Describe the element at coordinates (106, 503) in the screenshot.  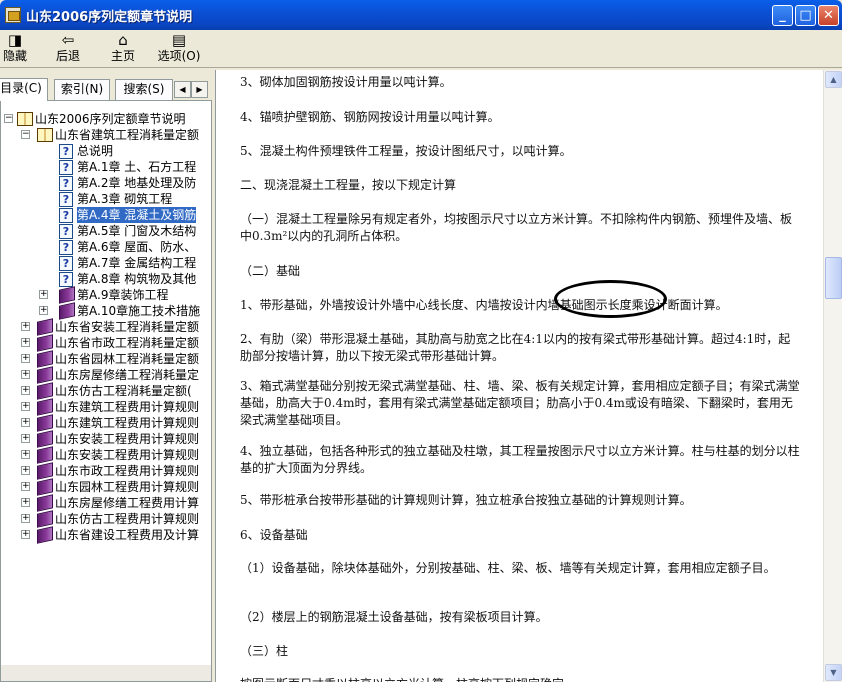
I see `tree-node: + 山东房屋修缮工程费用计算` at that location.